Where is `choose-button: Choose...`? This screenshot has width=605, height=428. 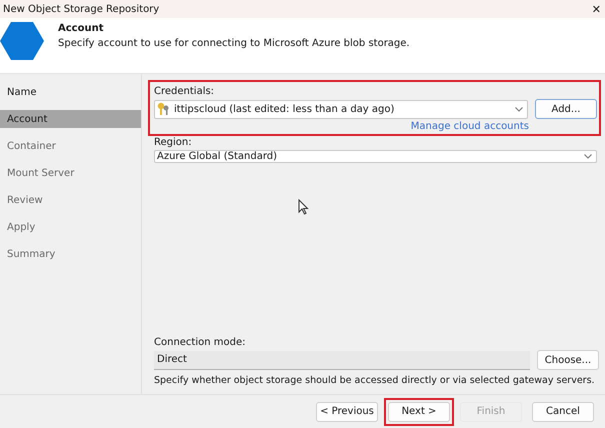 choose-button: Choose... is located at coordinates (568, 360).